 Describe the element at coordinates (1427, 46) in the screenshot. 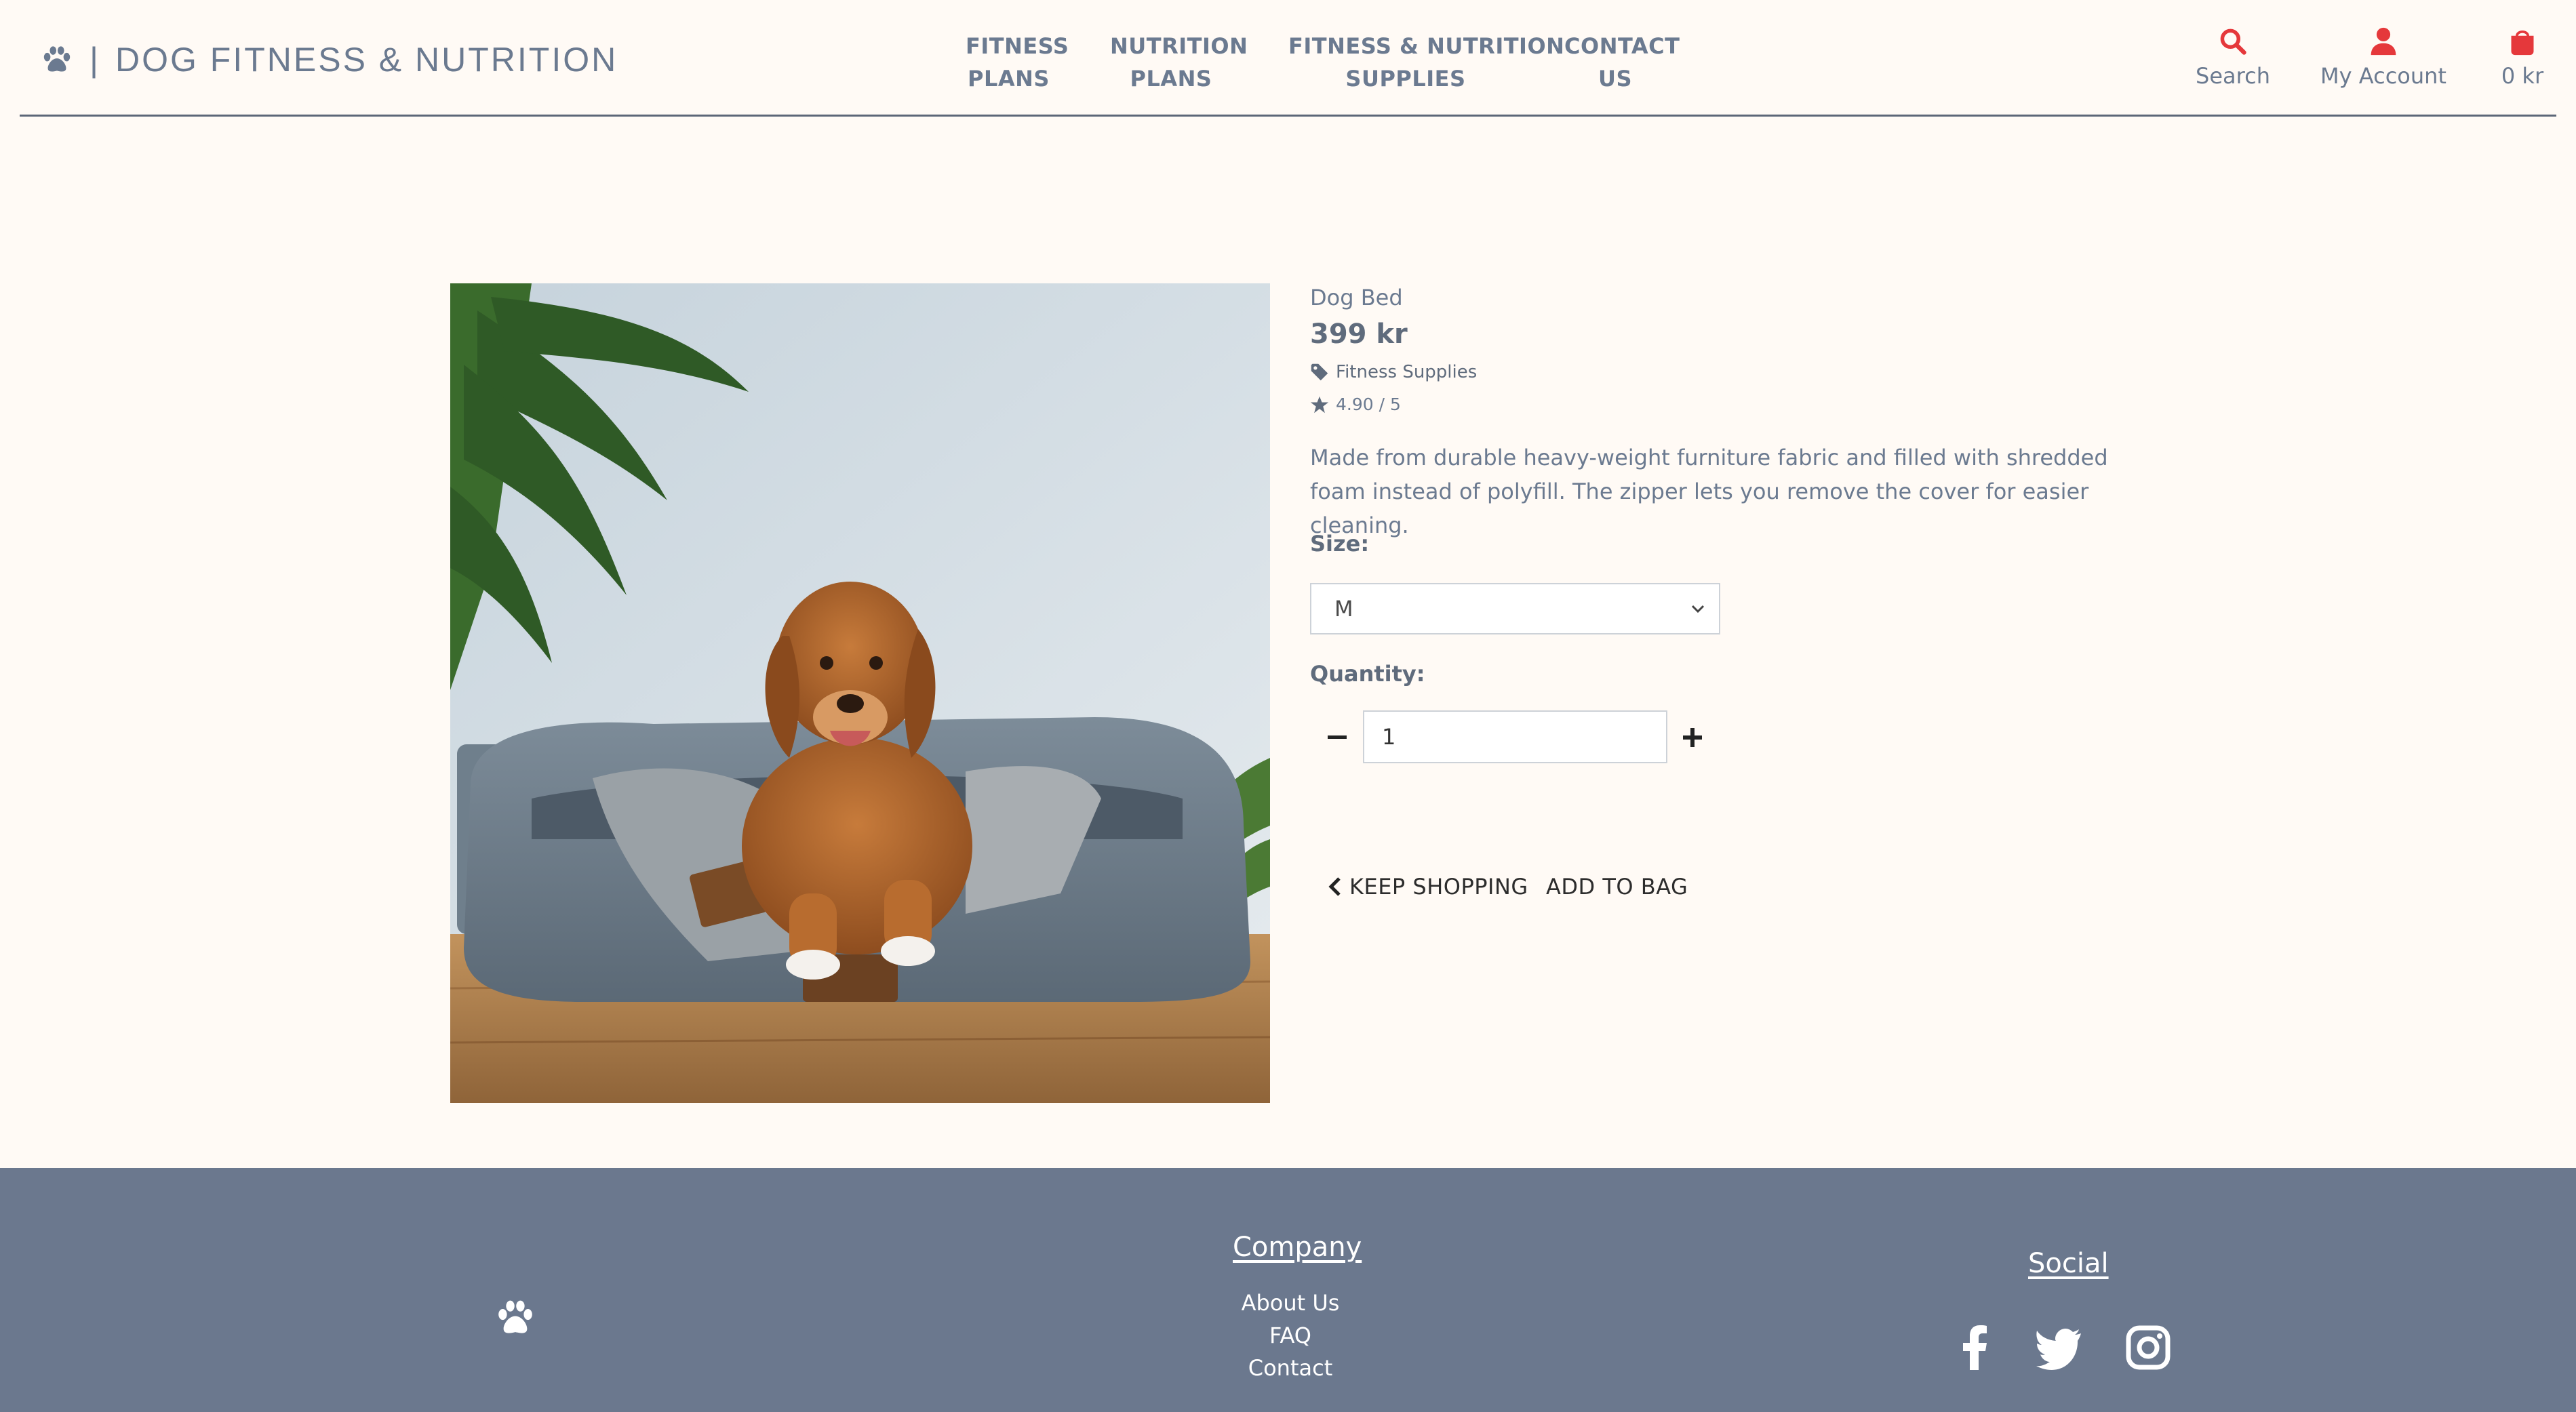

I see `nav-label: FITNESS & NUTRITION` at that location.